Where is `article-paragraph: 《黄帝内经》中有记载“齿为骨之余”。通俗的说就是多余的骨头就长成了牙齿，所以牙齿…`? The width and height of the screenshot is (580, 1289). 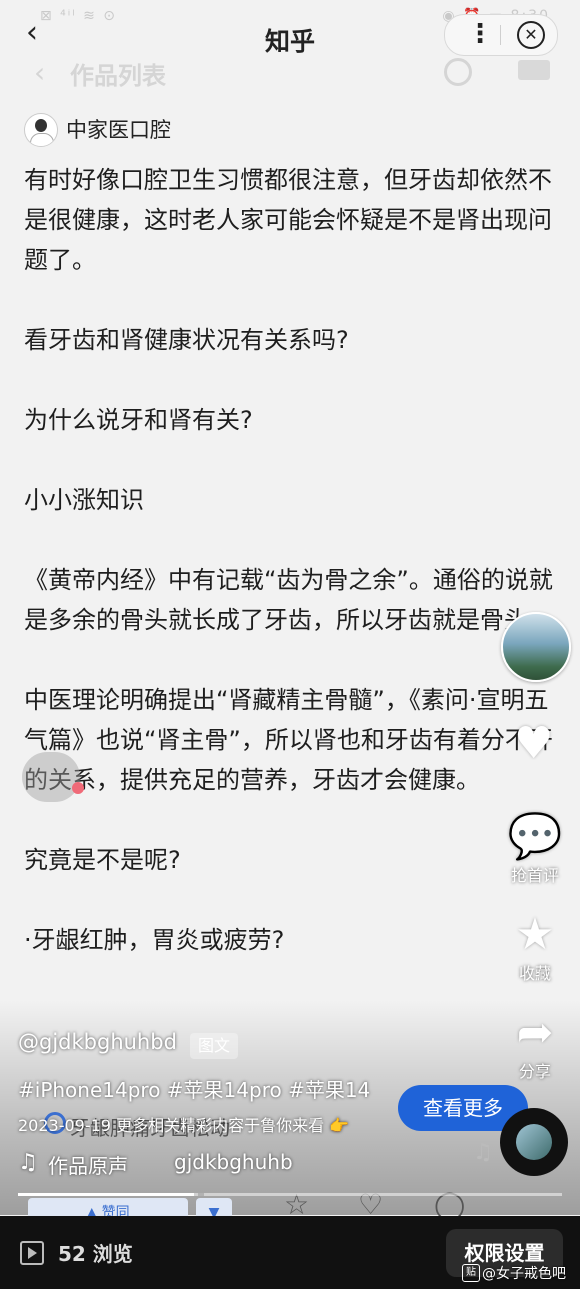
article-paragraph: 《黄帝内经》中有记载“齿为骨之余”。通俗的说就是多余的骨头就长成了牙齿，所以牙齿… is located at coordinates (288, 600).